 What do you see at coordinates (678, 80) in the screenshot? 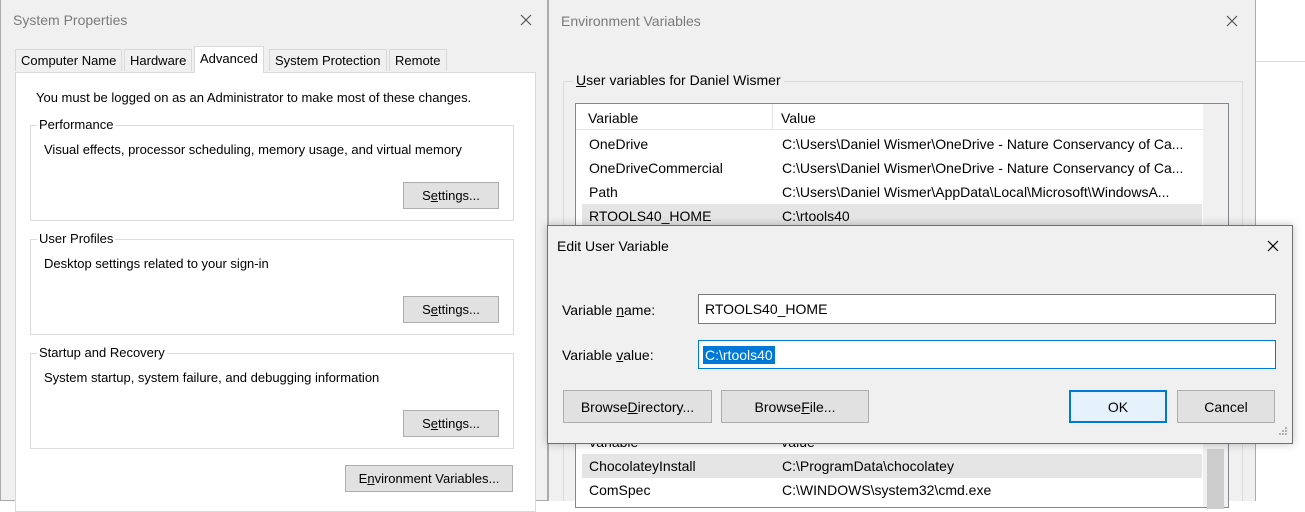
I see `user-variables-group-title: User variables for Daniel Wismer` at bounding box center [678, 80].